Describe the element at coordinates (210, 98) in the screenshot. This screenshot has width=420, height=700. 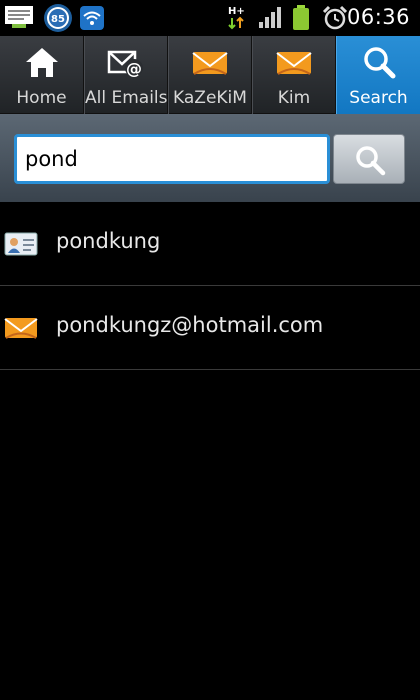
I see `tab-label: KaZeKiM` at that location.